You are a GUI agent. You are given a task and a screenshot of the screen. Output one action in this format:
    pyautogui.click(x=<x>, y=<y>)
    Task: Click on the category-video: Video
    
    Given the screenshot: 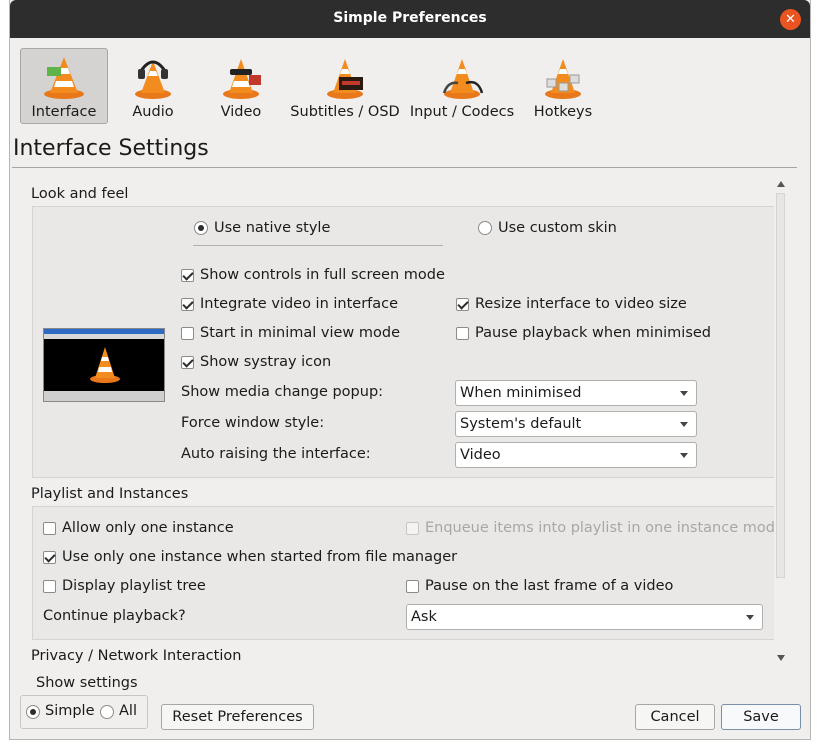 What is the action you would take?
    pyautogui.click(x=241, y=86)
    